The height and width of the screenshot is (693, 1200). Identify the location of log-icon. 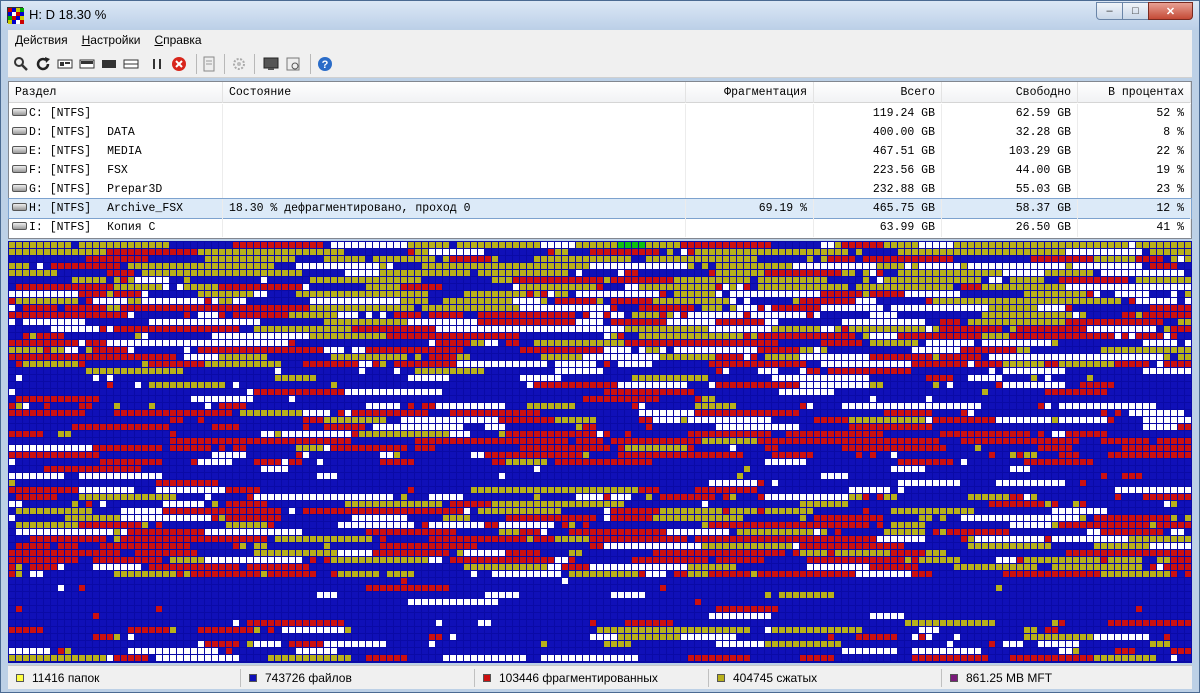
(293, 64).